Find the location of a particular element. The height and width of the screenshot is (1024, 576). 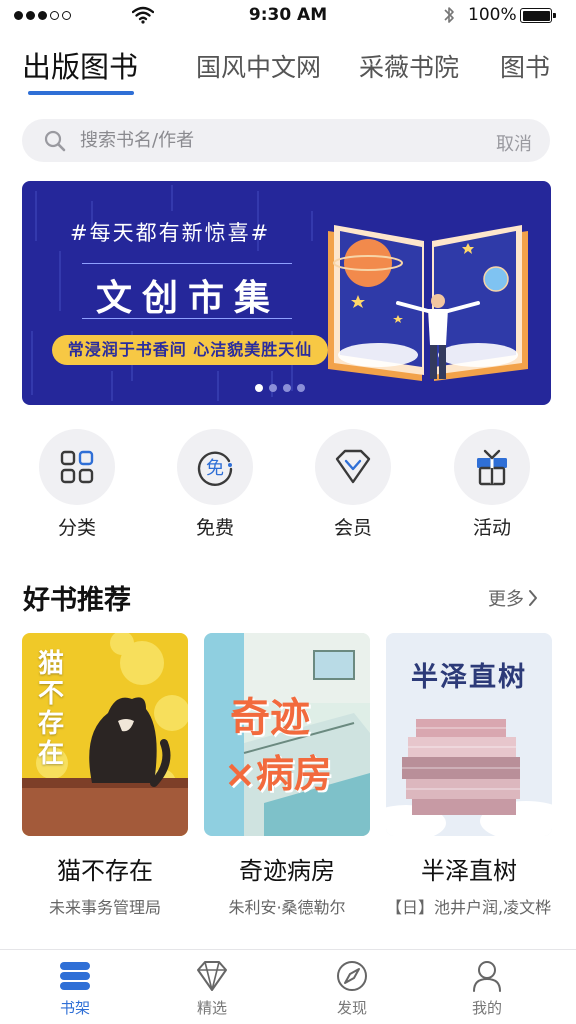

quick-entry-free: 免 免费 is located at coordinates (215, 484).